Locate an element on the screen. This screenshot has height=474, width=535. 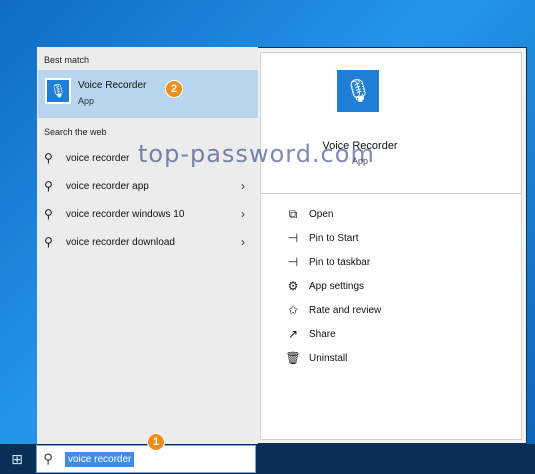
suggestion-item: ⚲ voice recorder windows 10 › is located at coordinates (146, 214).